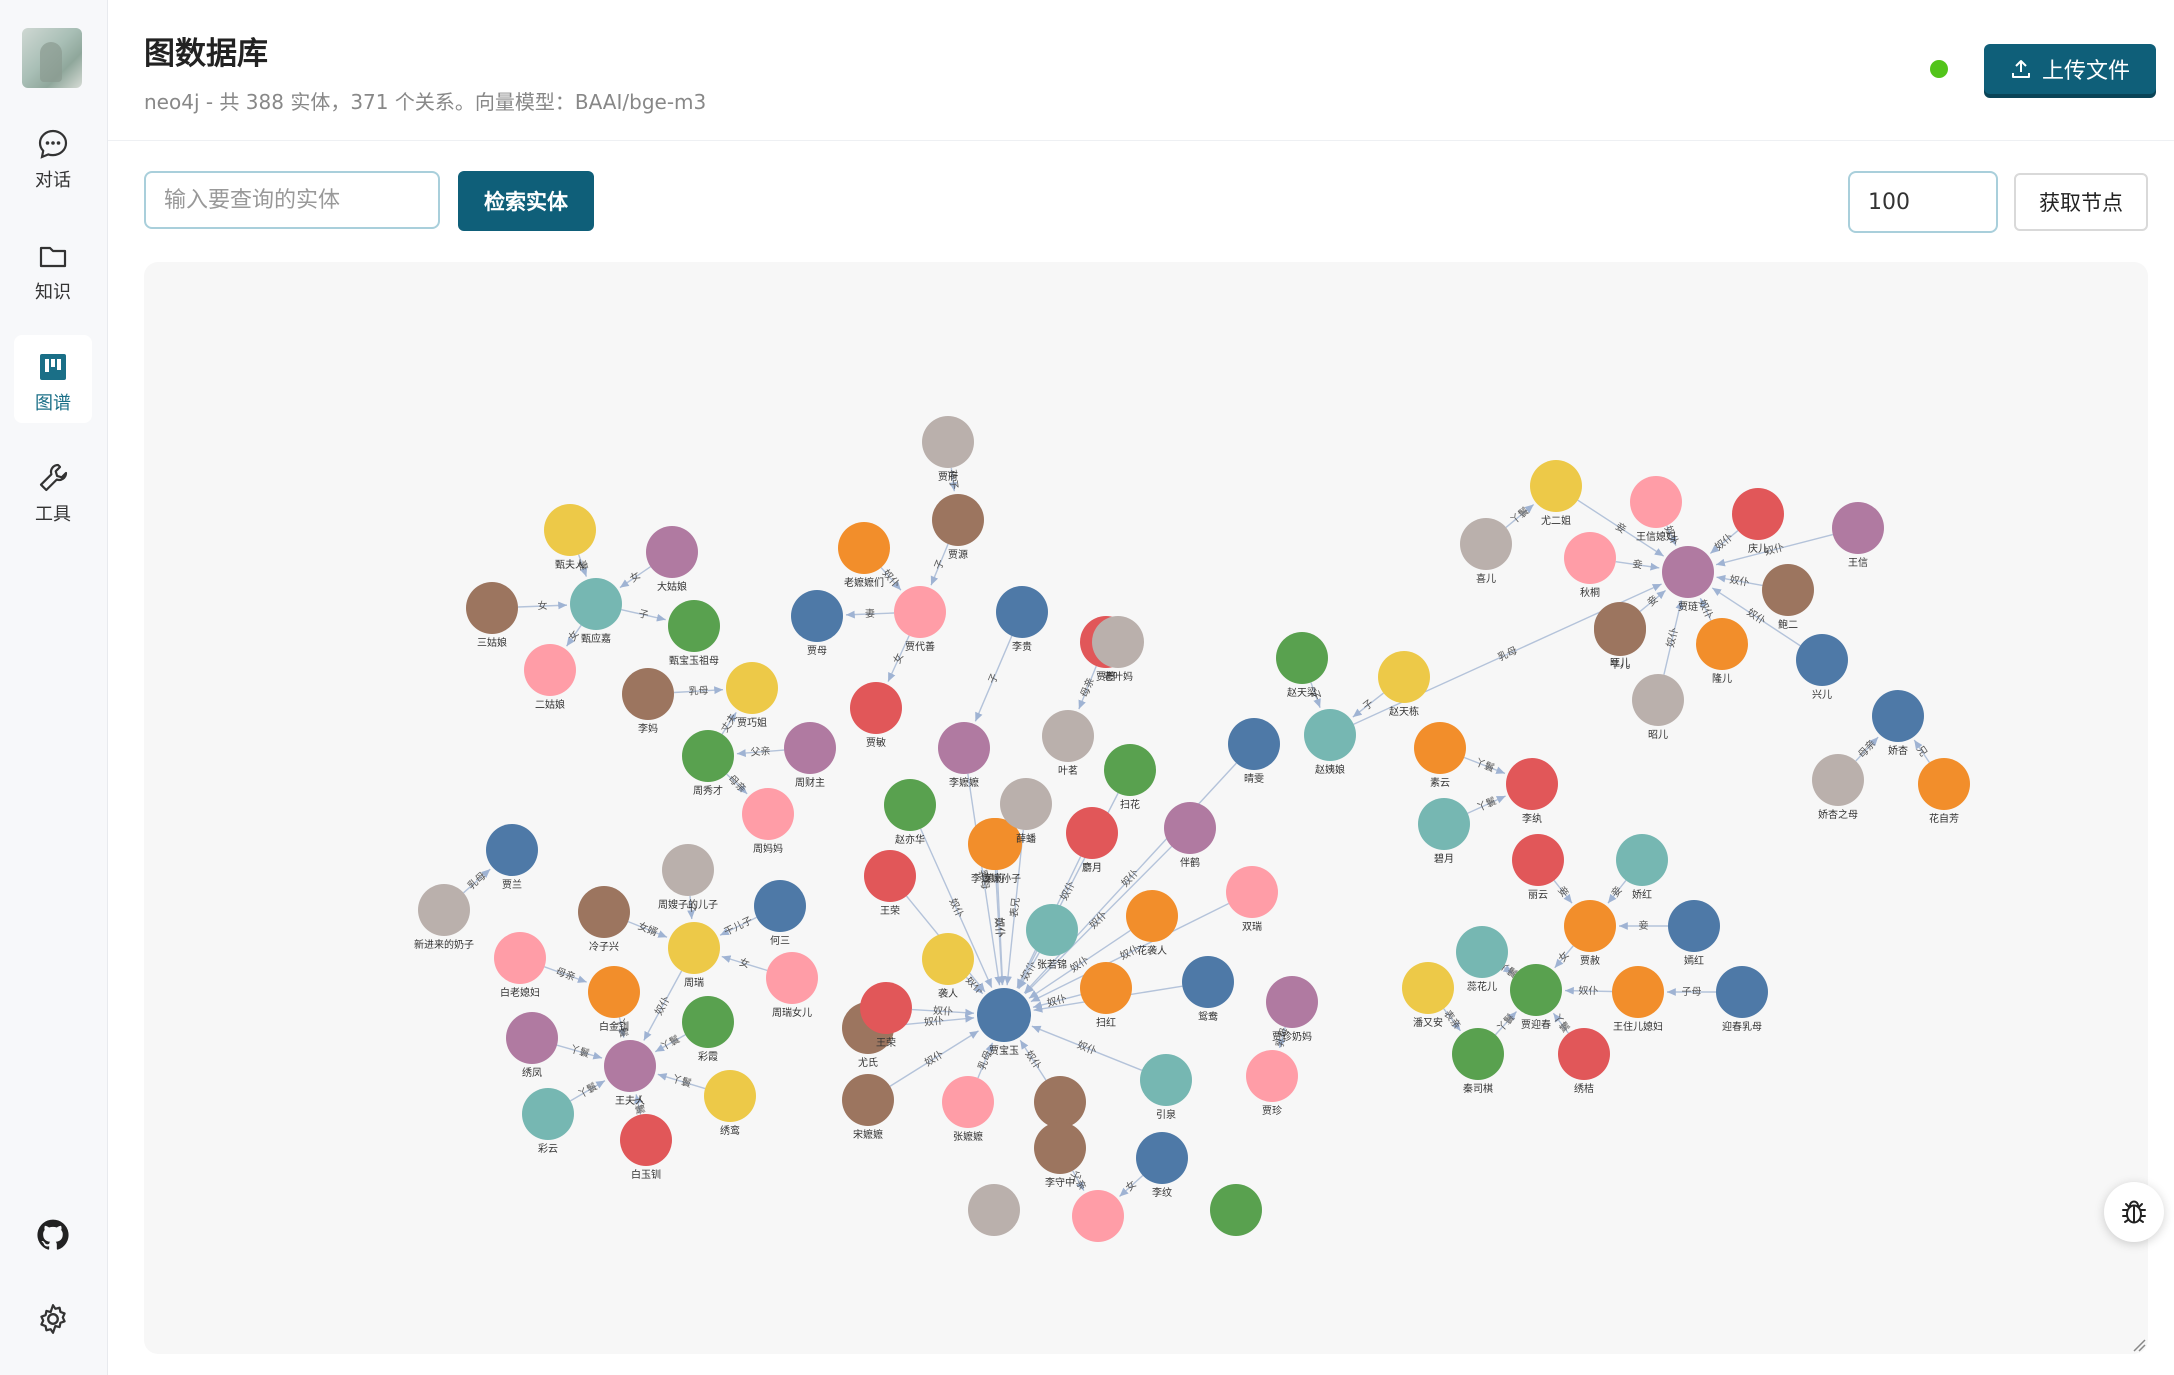 This screenshot has width=2174, height=1375. Describe the element at coordinates (292, 200) in the screenshot. I see `entity-search-input` at that location.